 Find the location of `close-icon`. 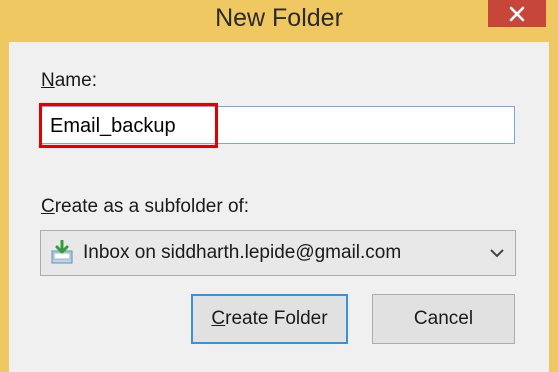

close-icon is located at coordinates (517, 13).